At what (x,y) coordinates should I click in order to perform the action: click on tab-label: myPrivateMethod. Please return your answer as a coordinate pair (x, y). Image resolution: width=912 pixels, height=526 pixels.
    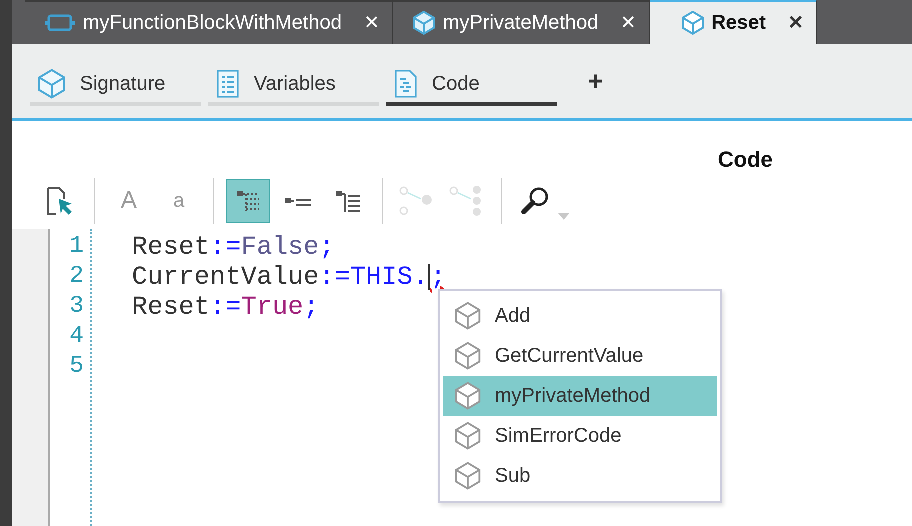
    Looking at the image, I should click on (520, 23).